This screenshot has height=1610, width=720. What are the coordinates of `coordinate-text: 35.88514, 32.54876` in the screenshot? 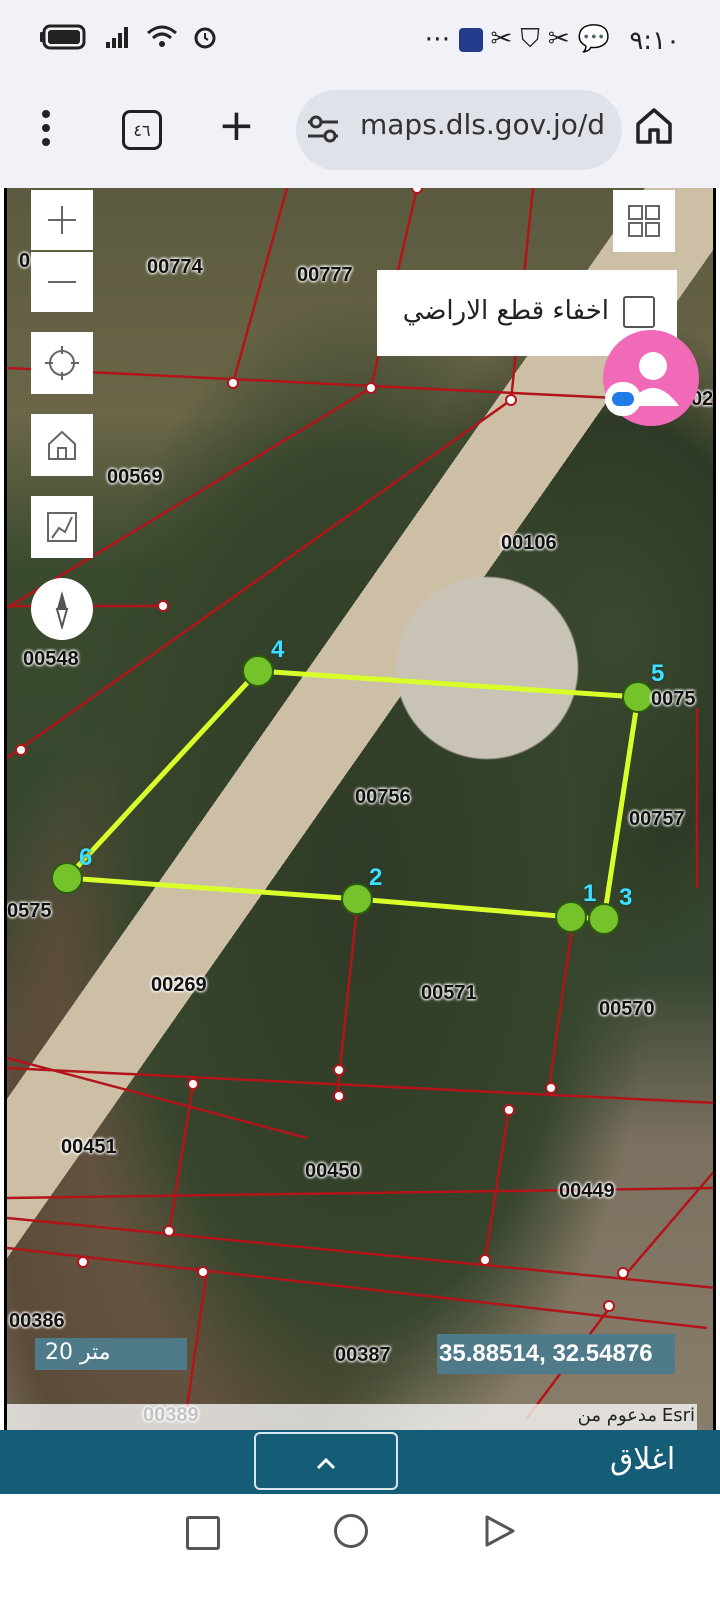 It's located at (546, 1353).